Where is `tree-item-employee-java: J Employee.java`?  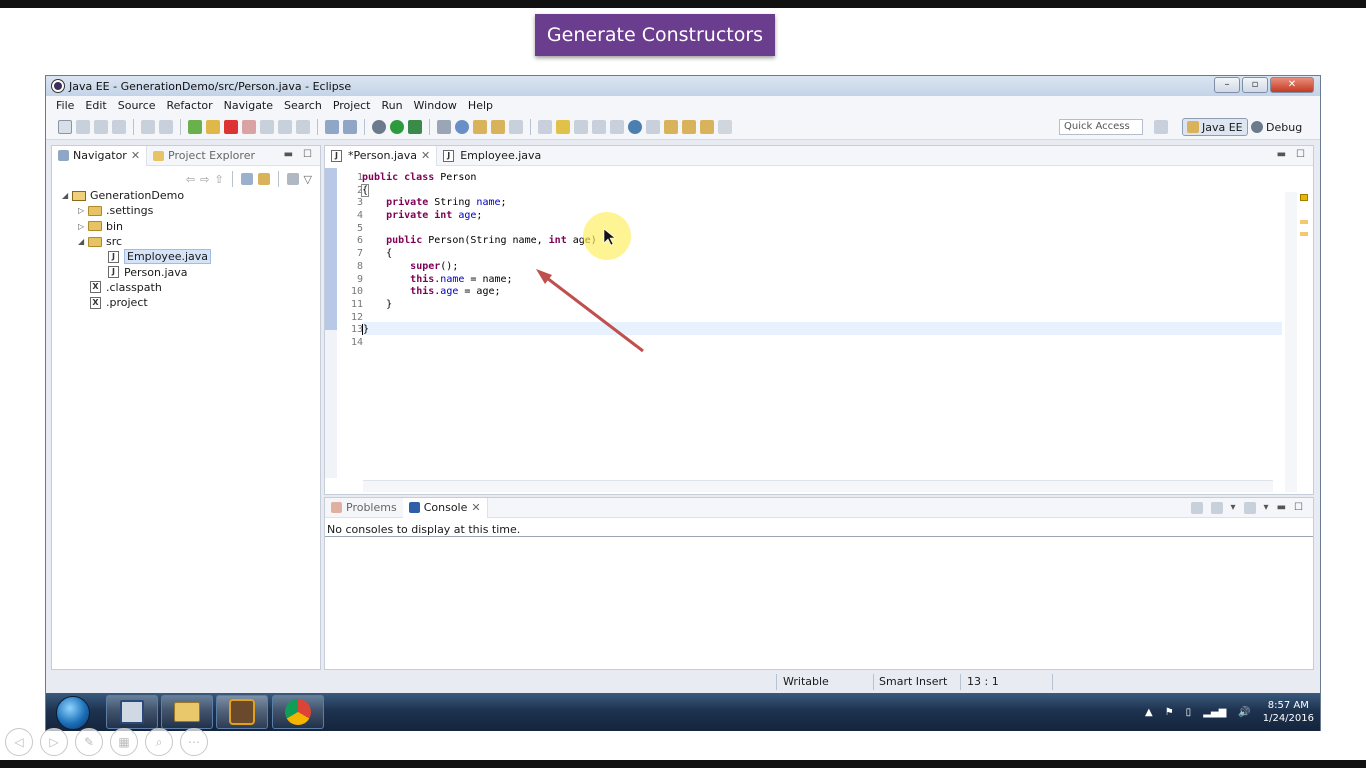 tree-item-employee-java: J Employee.java is located at coordinates (137, 257).